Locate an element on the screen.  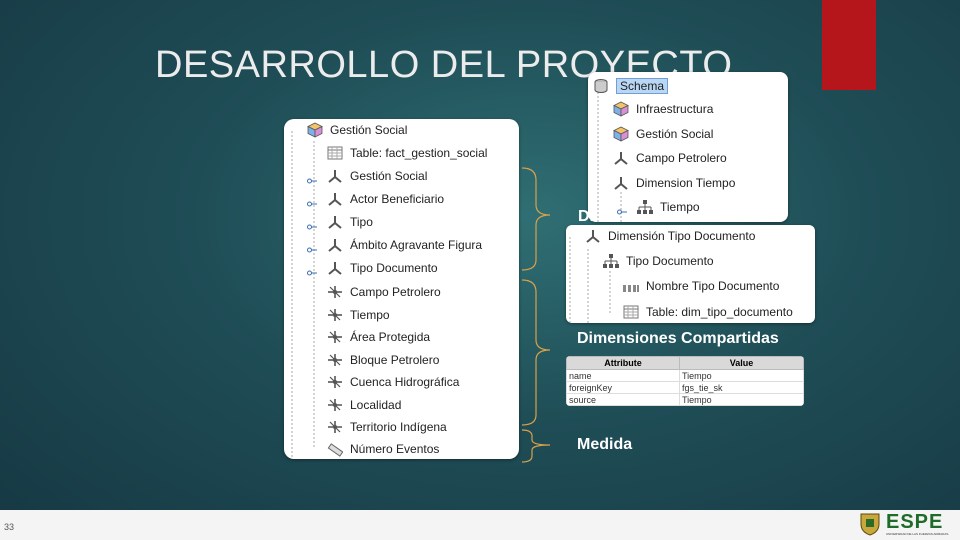
red-accent-bar is located at coordinates (849, 45).